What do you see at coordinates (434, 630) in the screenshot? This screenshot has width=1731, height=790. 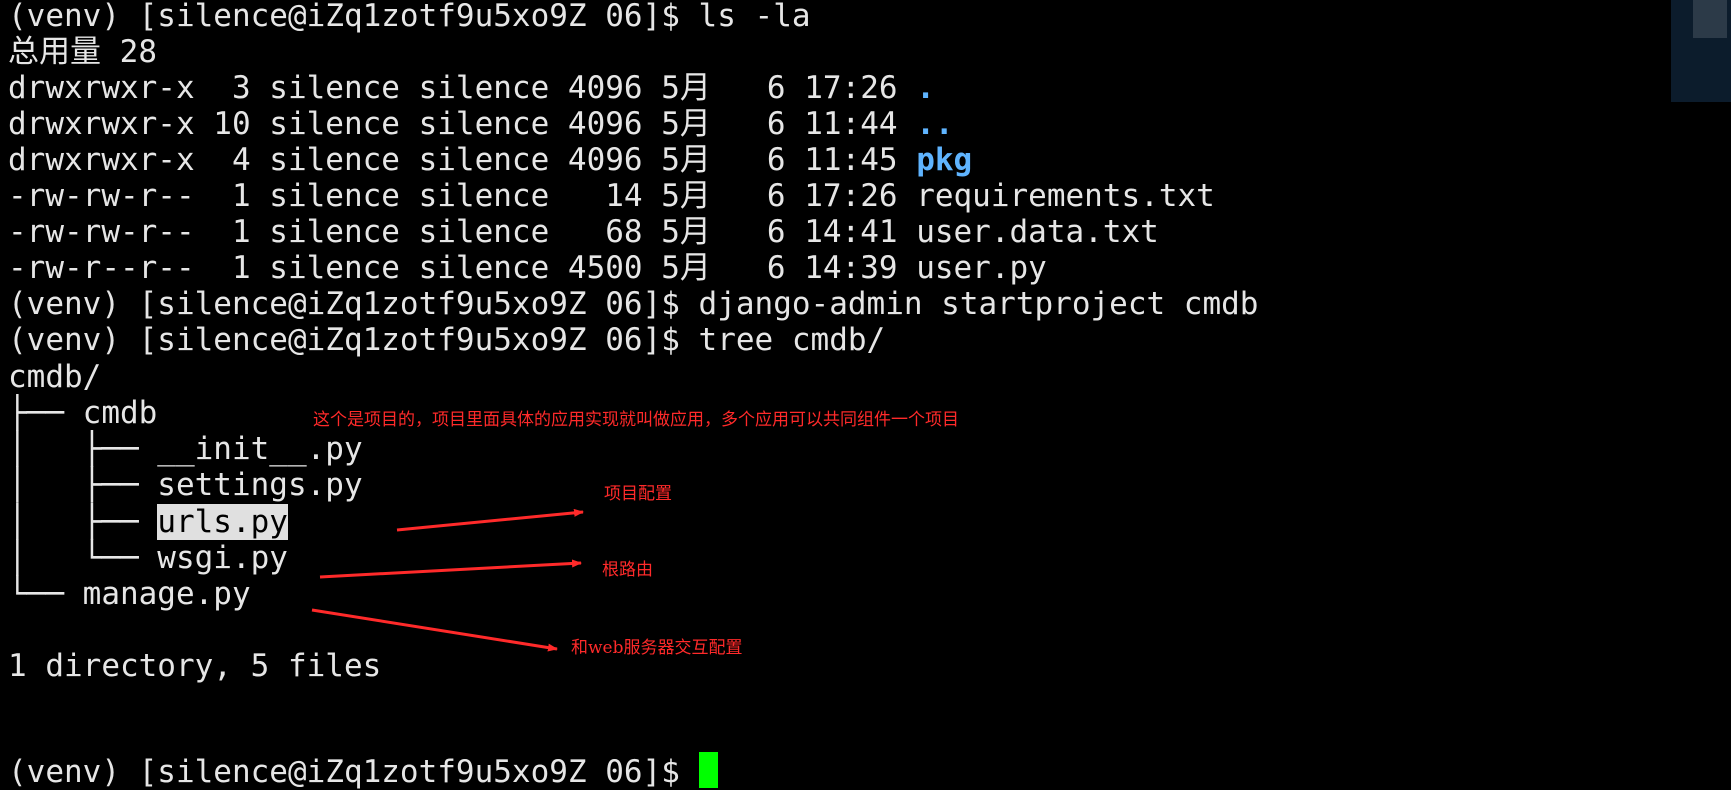 I see `arrow-wsgi` at bounding box center [434, 630].